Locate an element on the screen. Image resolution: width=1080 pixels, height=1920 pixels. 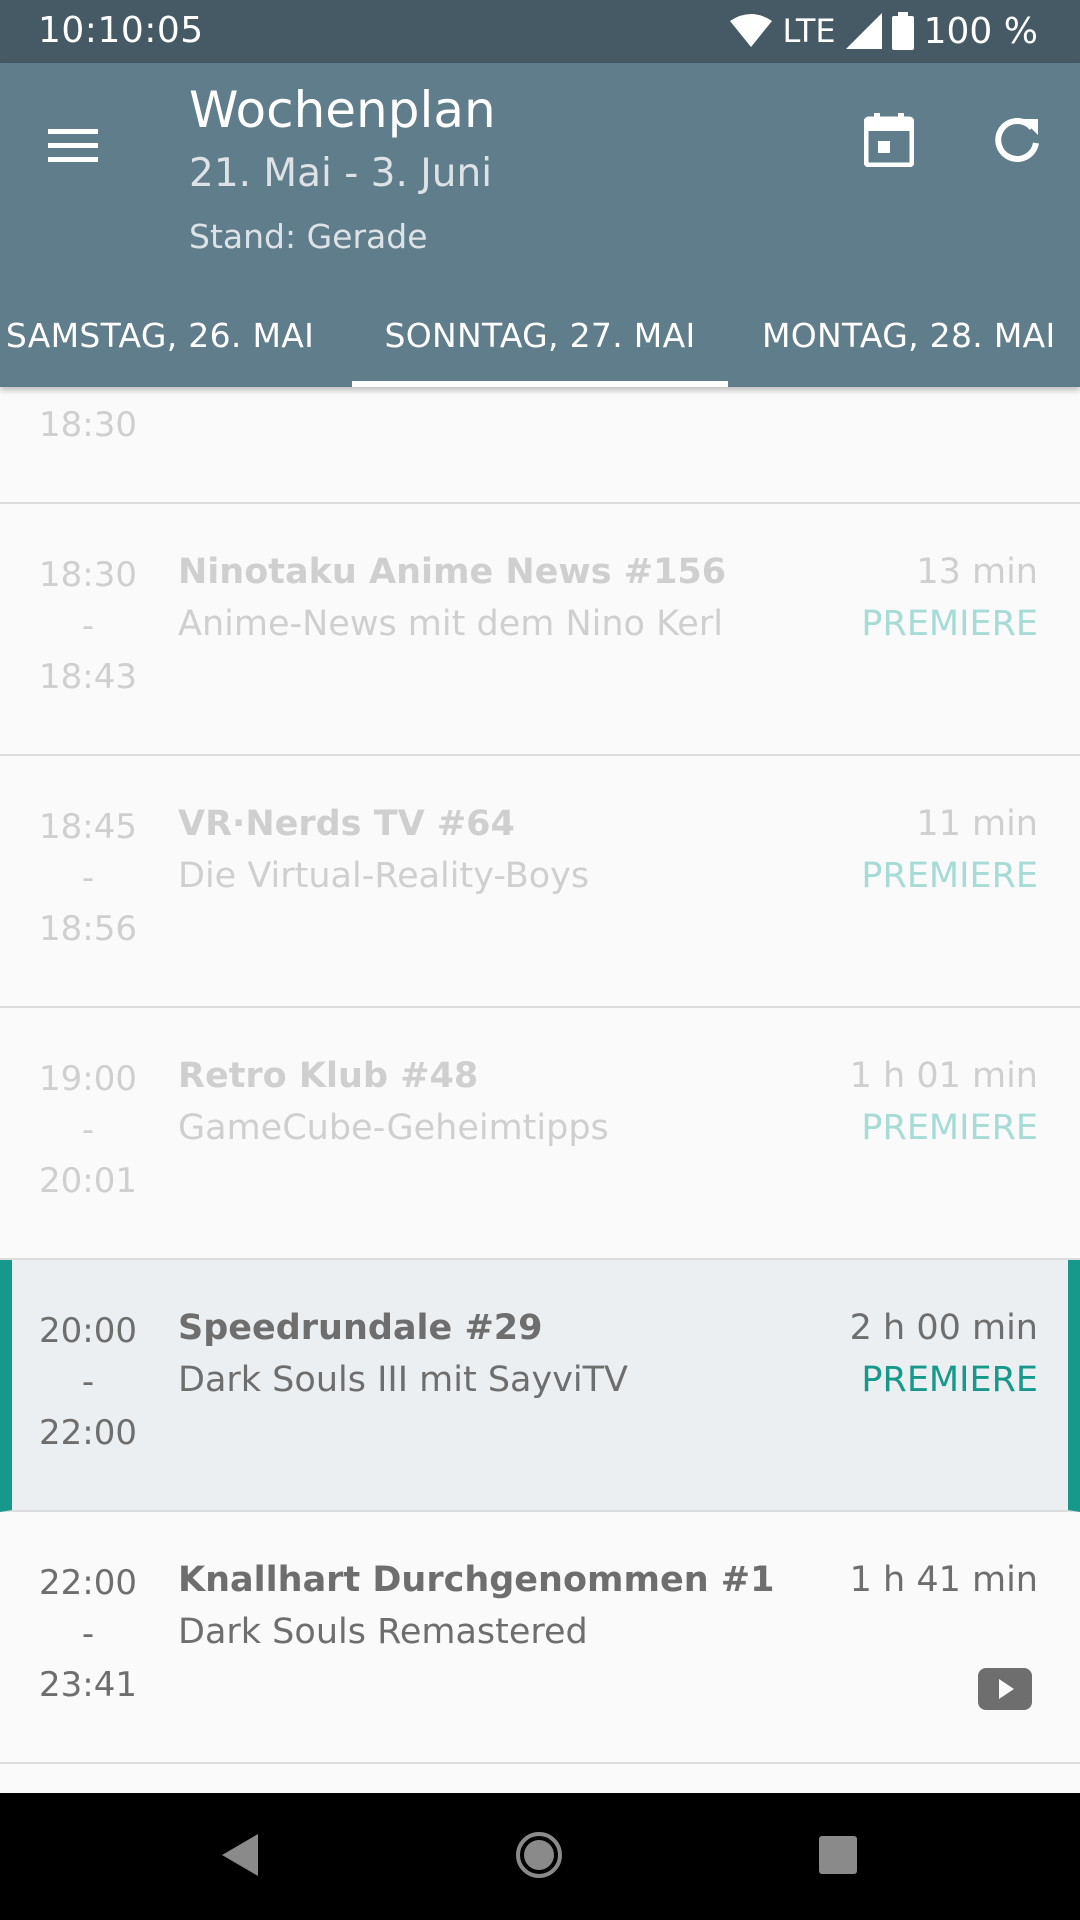
back-icon is located at coordinates (240, 1857).